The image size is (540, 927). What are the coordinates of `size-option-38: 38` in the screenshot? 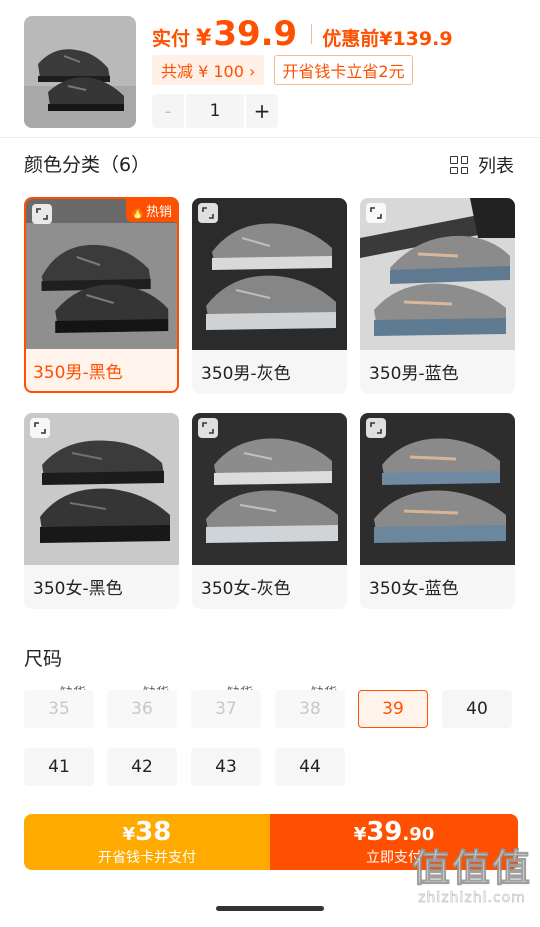 It's located at (310, 709).